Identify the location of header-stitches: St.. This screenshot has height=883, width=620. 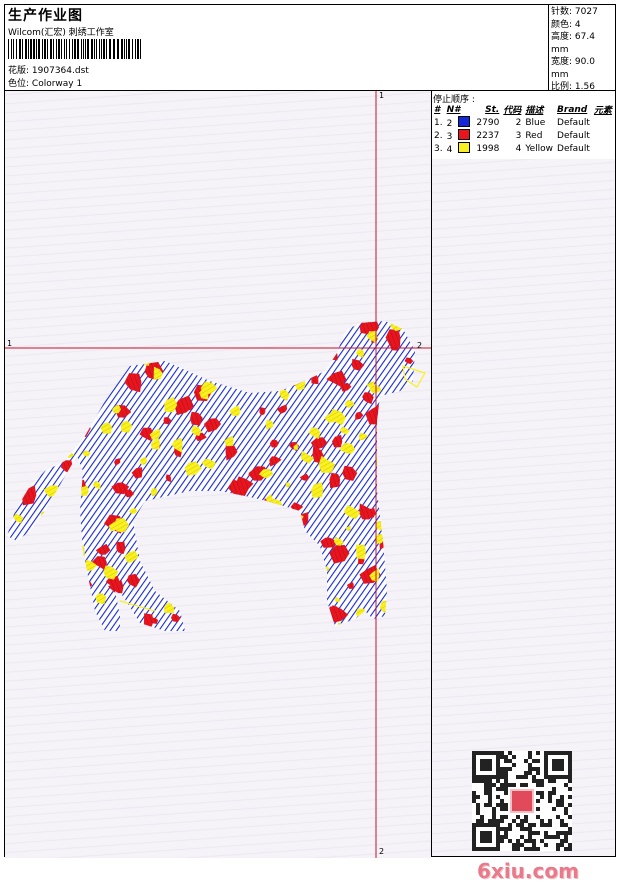
(492, 109).